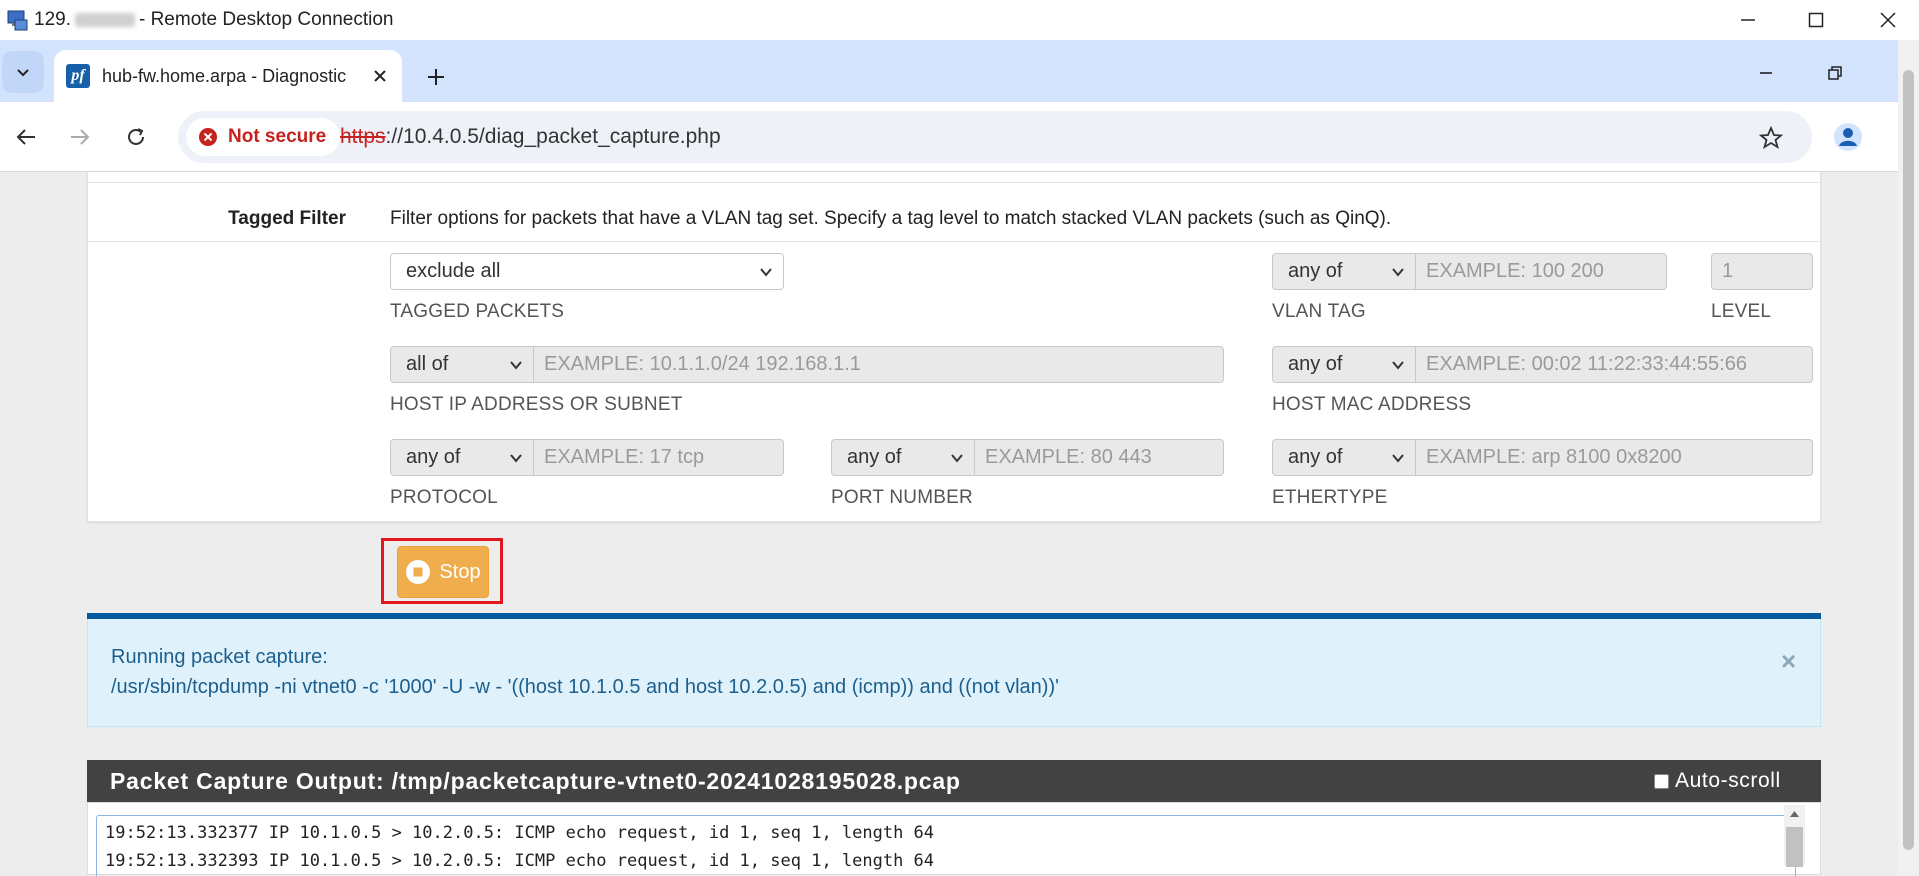 This screenshot has height=876, width=1919. Describe the element at coordinates (587, 271) in the screenshot. I see `tagged-packets-select: exclude all` at that location.